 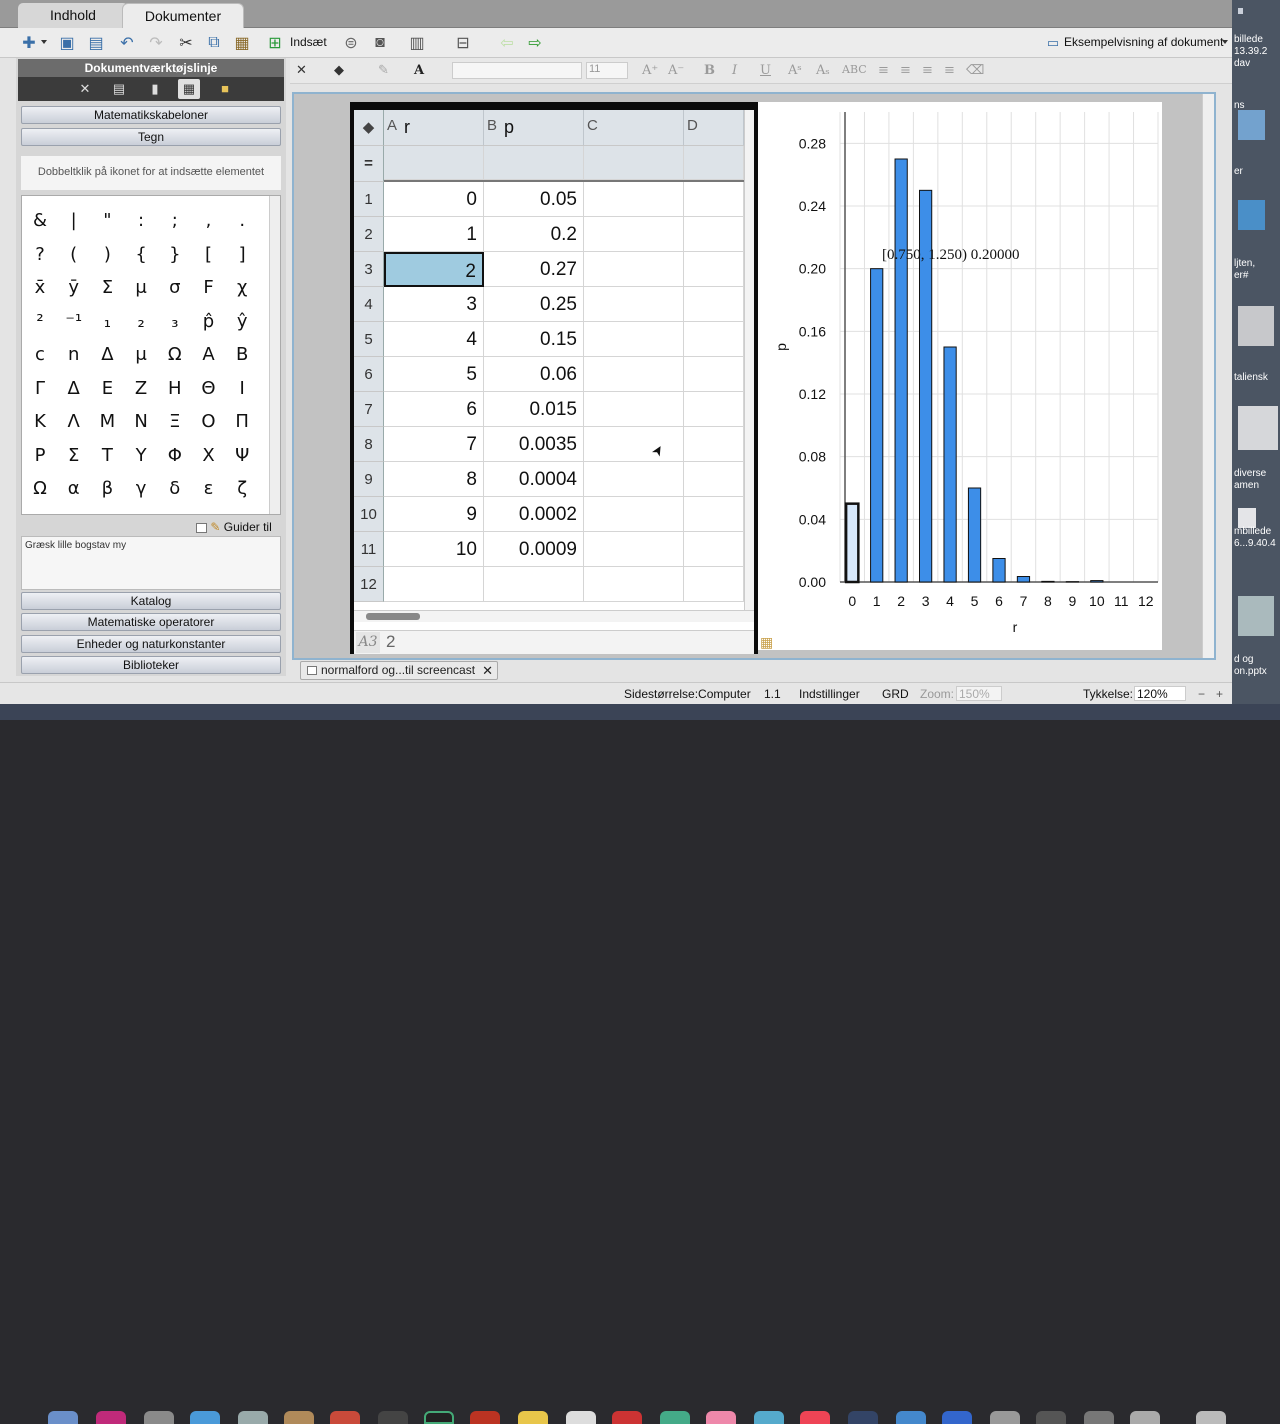 What do you see at coordinates (74, 287) in the screenshot?
I see `symbol-2-1: ȳ` at bounding box center [74, 287].